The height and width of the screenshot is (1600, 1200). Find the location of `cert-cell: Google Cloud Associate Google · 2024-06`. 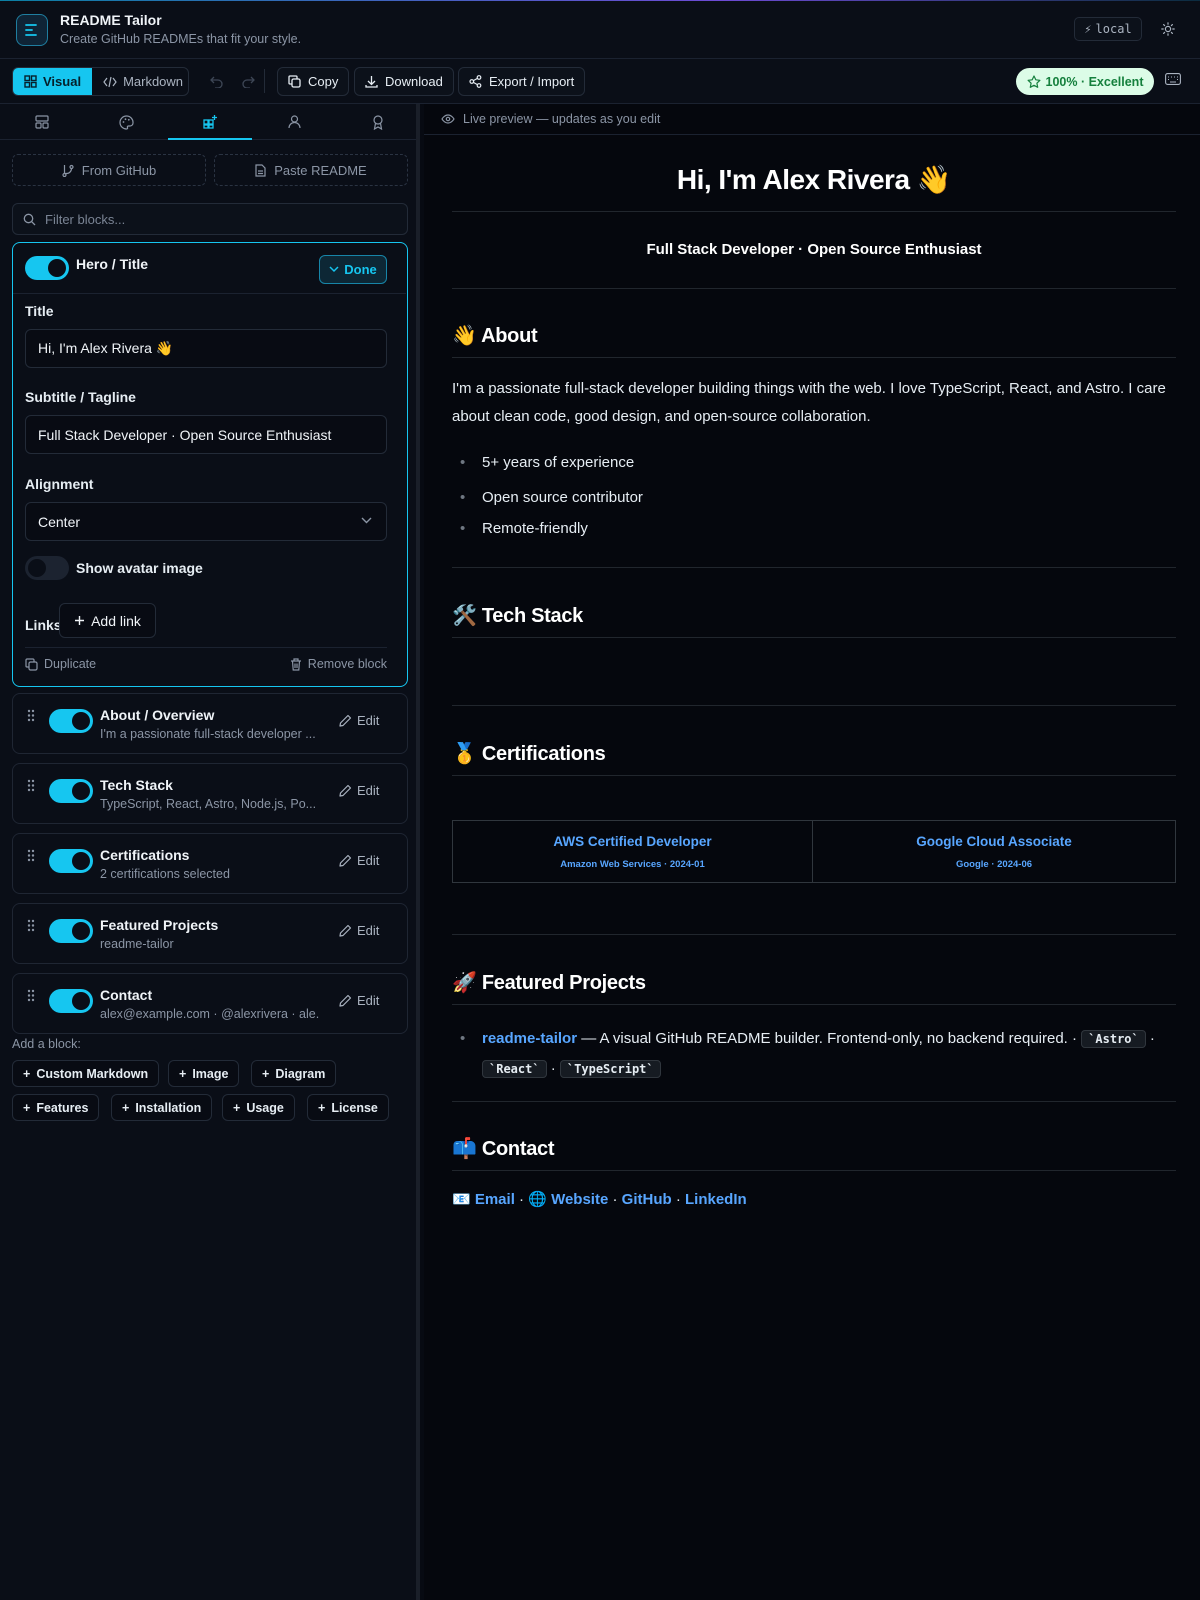

cert-cell: Google Cloud Associate Google · 2024-06 is located at coordinates (993, 851).